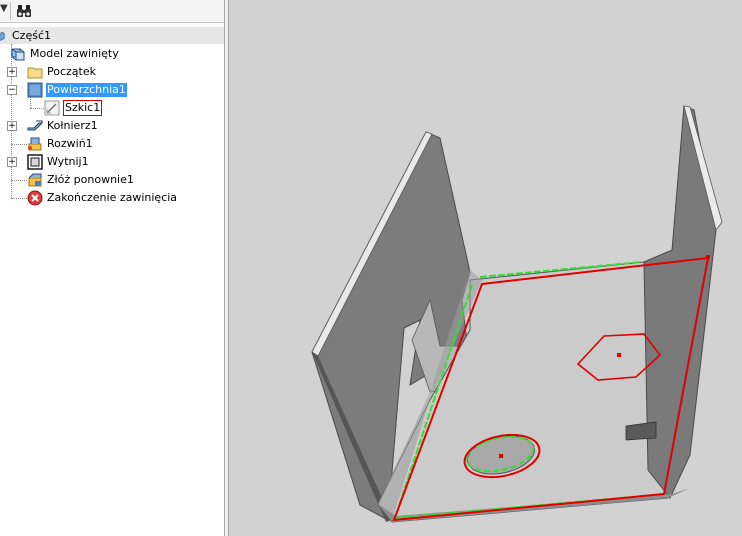 Image resolution: width=742 pixels, height=536 pixels. I want to click on tree-item-end-of-folded: Zakończenie zawinięcia, so click(102, 198).